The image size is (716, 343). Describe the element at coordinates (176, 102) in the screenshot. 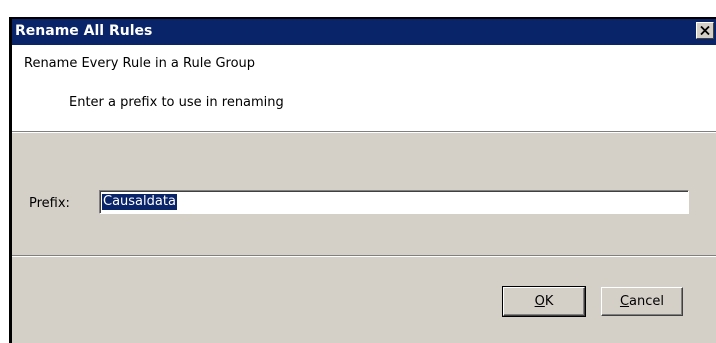

I see `header-subtitle: Enter a prefix to use in renaming` at that location.